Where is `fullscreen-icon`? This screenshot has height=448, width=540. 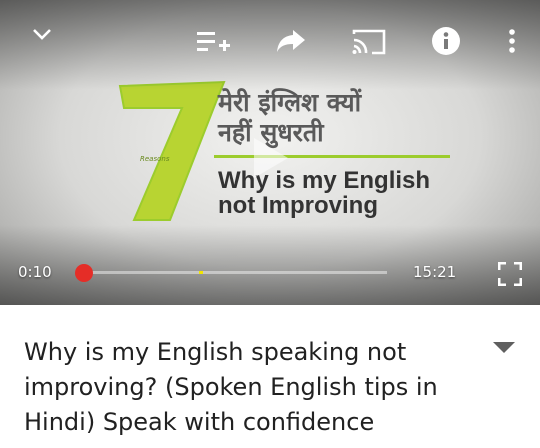
fullscreen-icon is located at coordinates (510, 274).